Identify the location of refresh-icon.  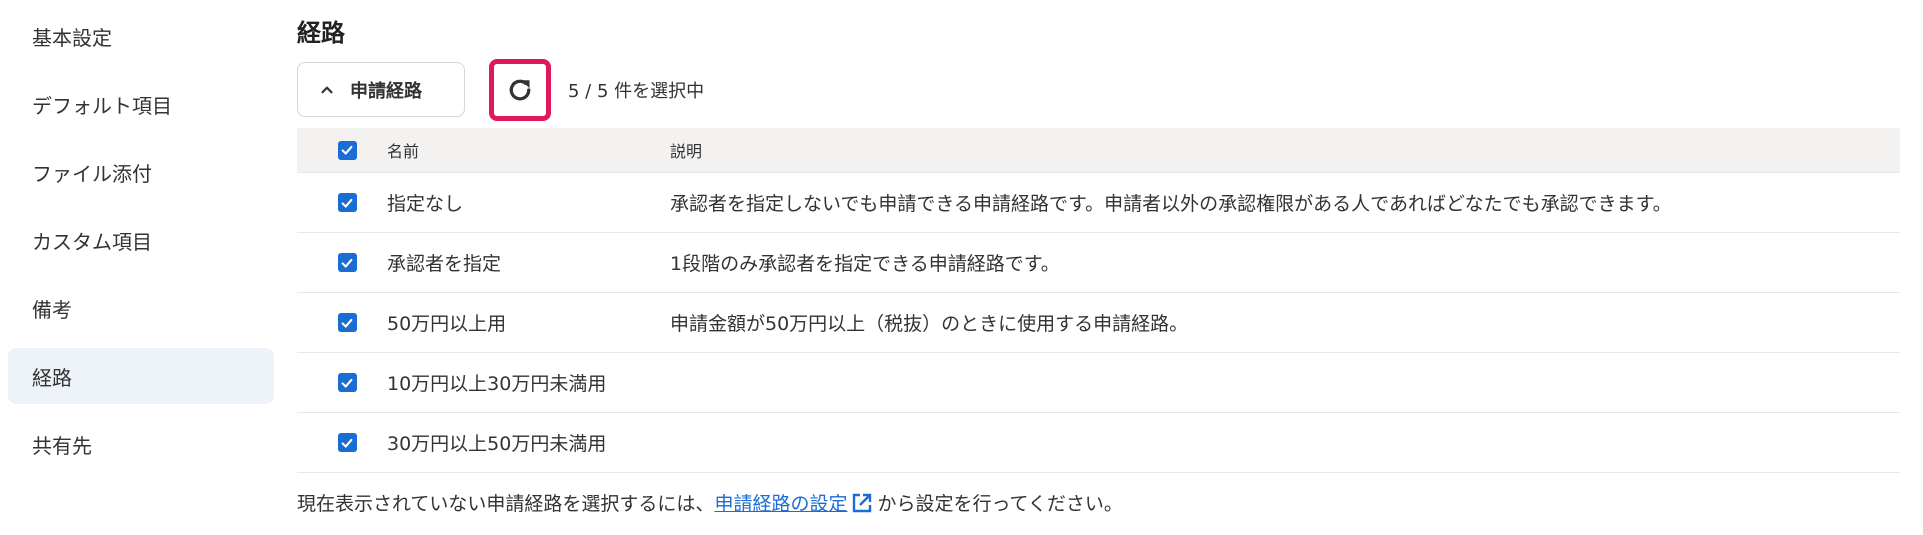
(520, 90).